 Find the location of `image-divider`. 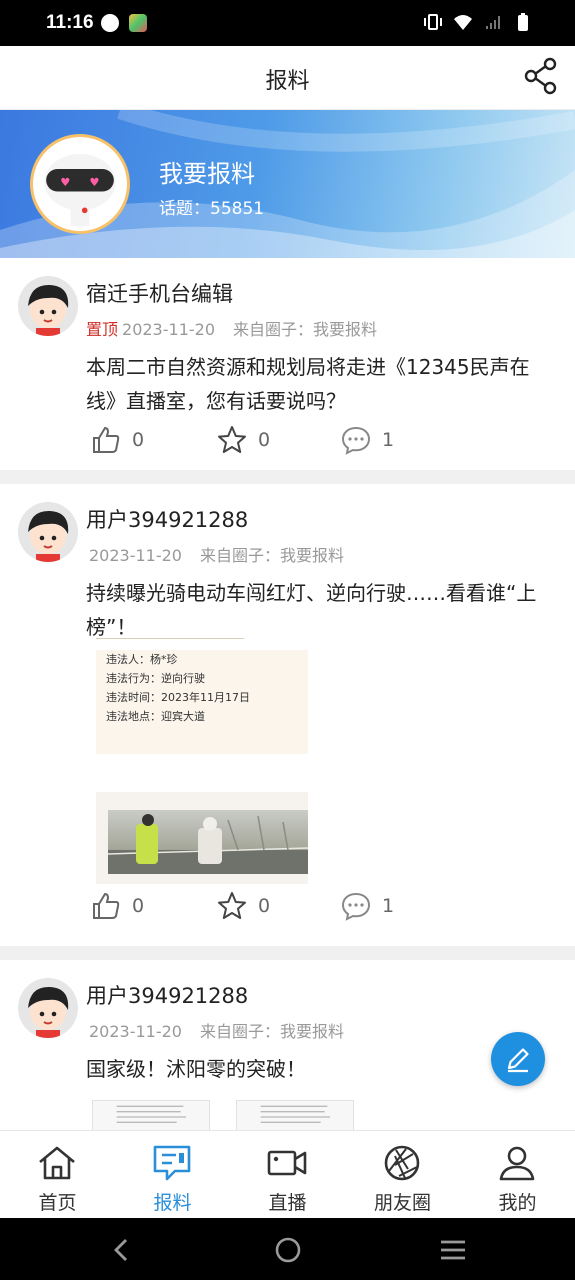

image-divider is located at coordinates (170, 638).